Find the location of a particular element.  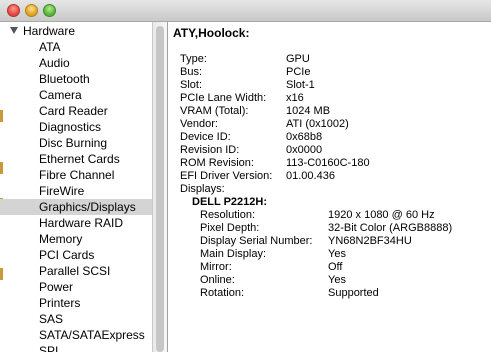

display-property-value: 32-Bit Color (ARGB8888) is located at coordinates (390, 228).